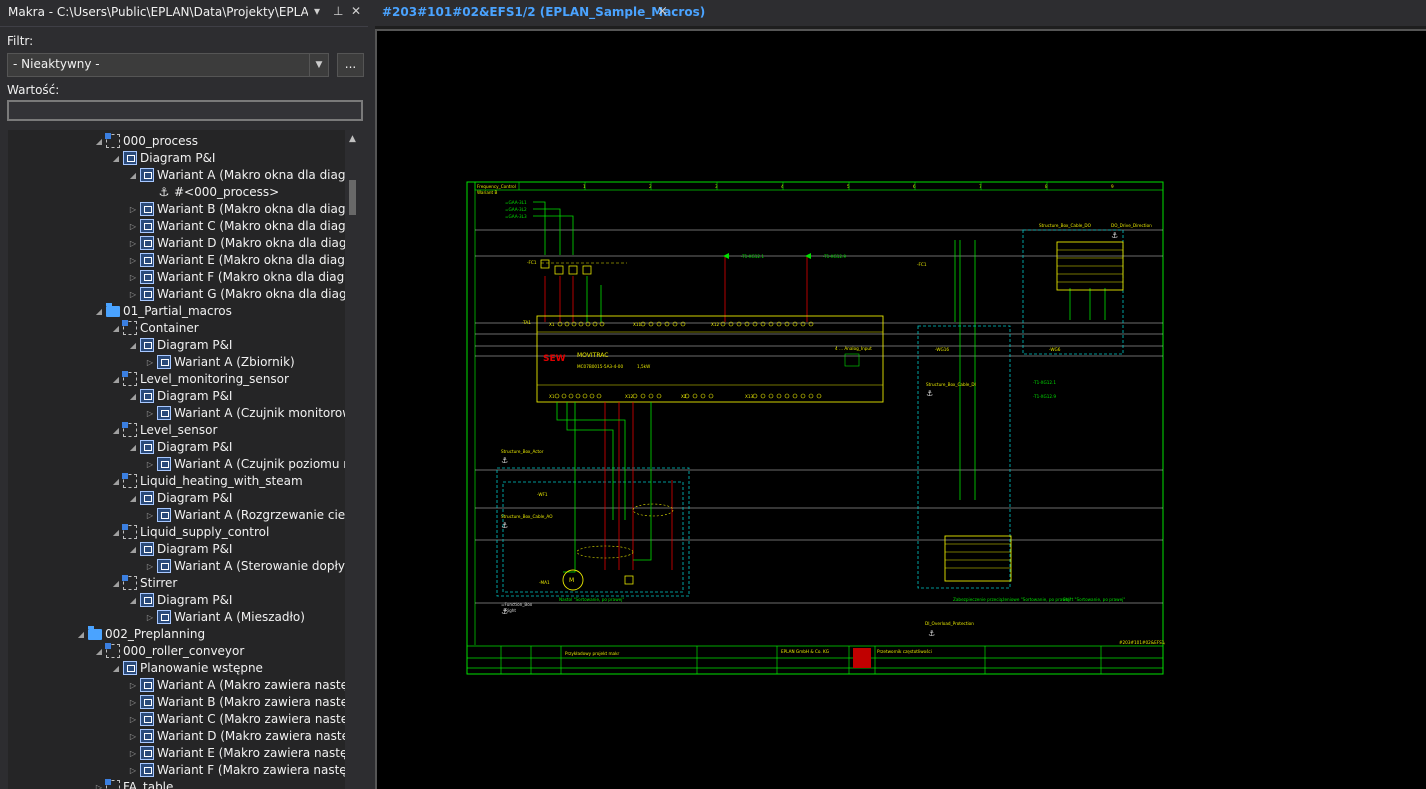 This screenshot has width=1426, height=789. What do you see at coordinates (176, 175) in the screenshot?
I see `tree-item: ◢ Wariant A (Makro okna dla diagramu` at bounding box center [176, 175].